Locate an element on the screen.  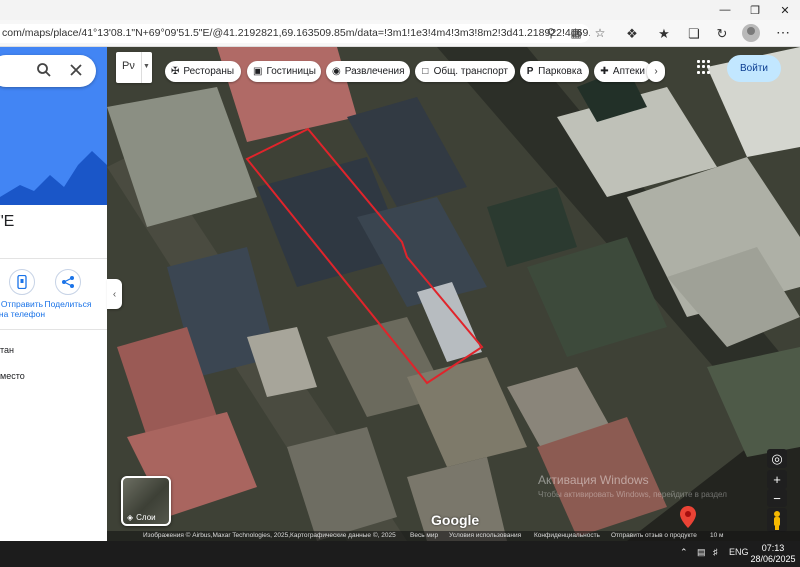
location-icon: ⚲ is located at coordinates (551, 33).